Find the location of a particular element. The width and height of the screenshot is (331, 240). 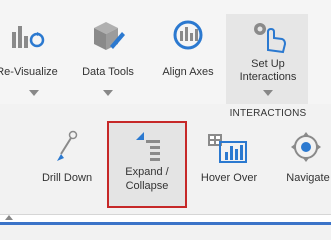

set-up-label-line2: Interactions is located at coordinates (268, 77).